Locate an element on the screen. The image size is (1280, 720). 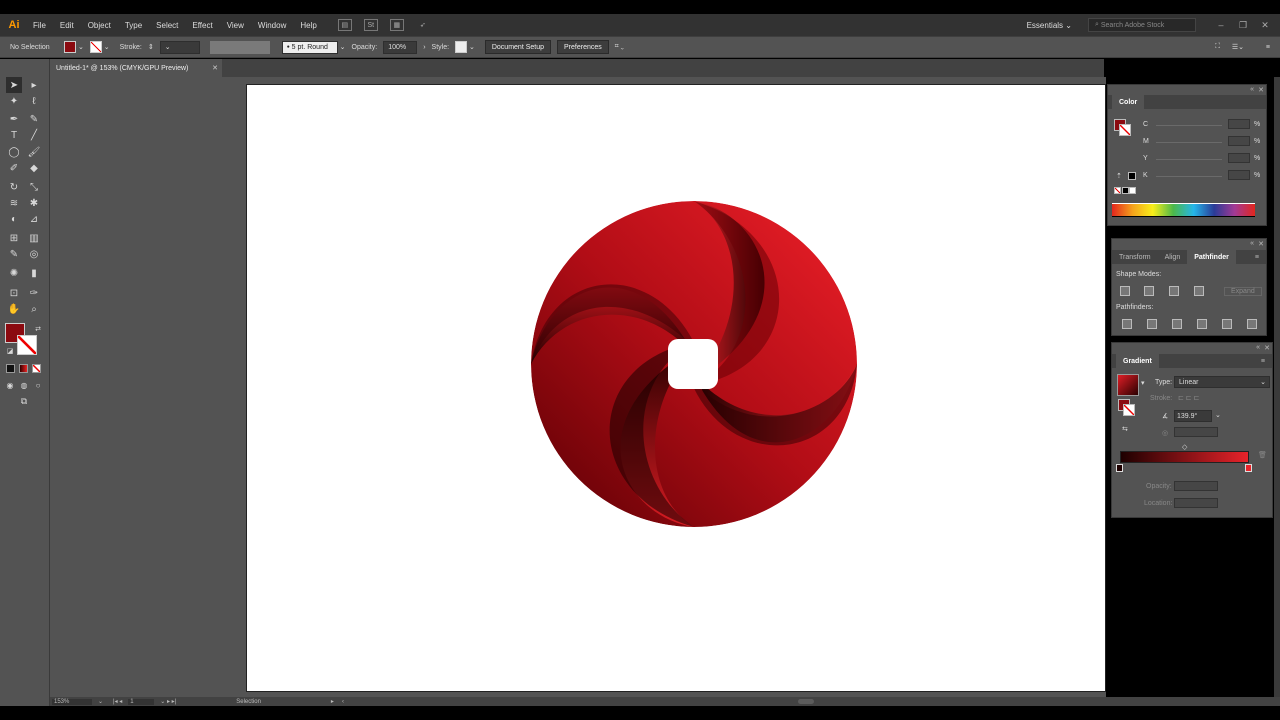
slice-tool-icon: ✑ is located at coordinates (34, 293).